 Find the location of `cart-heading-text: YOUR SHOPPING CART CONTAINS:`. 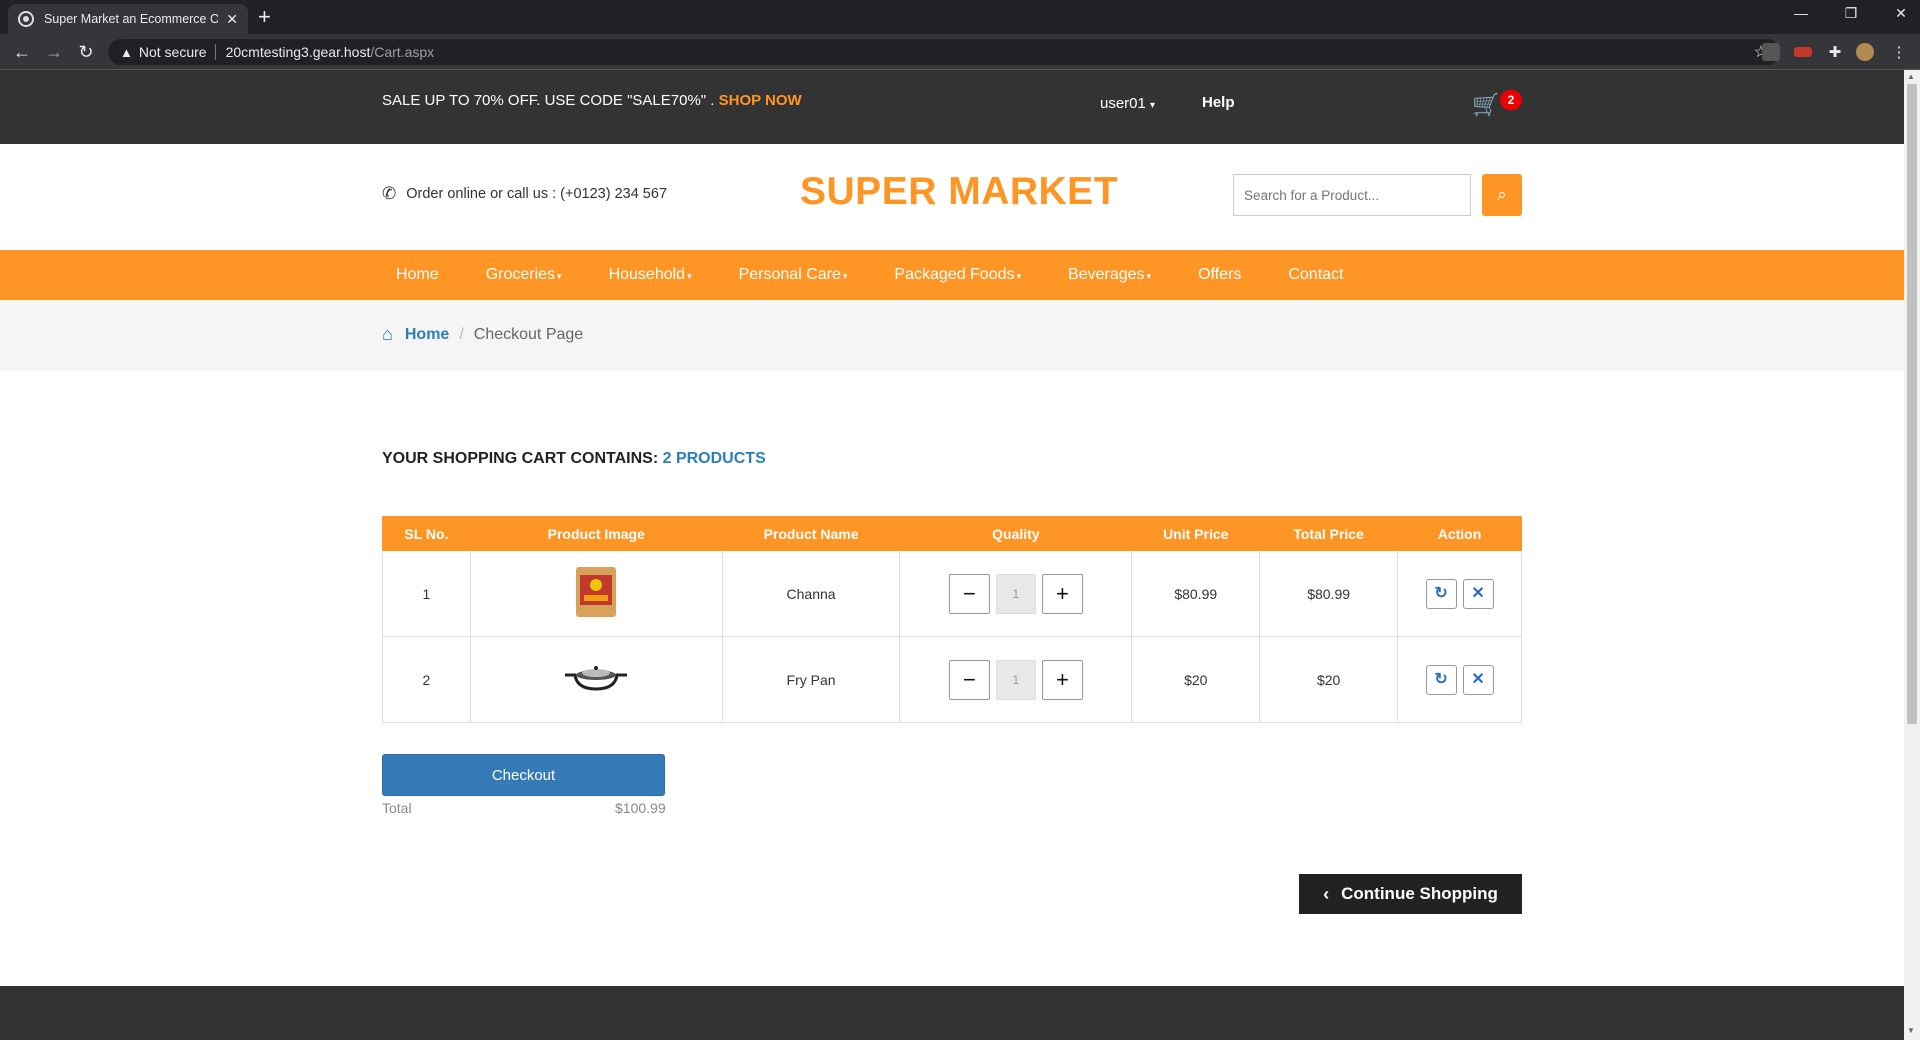

cart-heading-text: YOUR SHOPPING CART CONTAINS: is located at coordinates (522, 458).